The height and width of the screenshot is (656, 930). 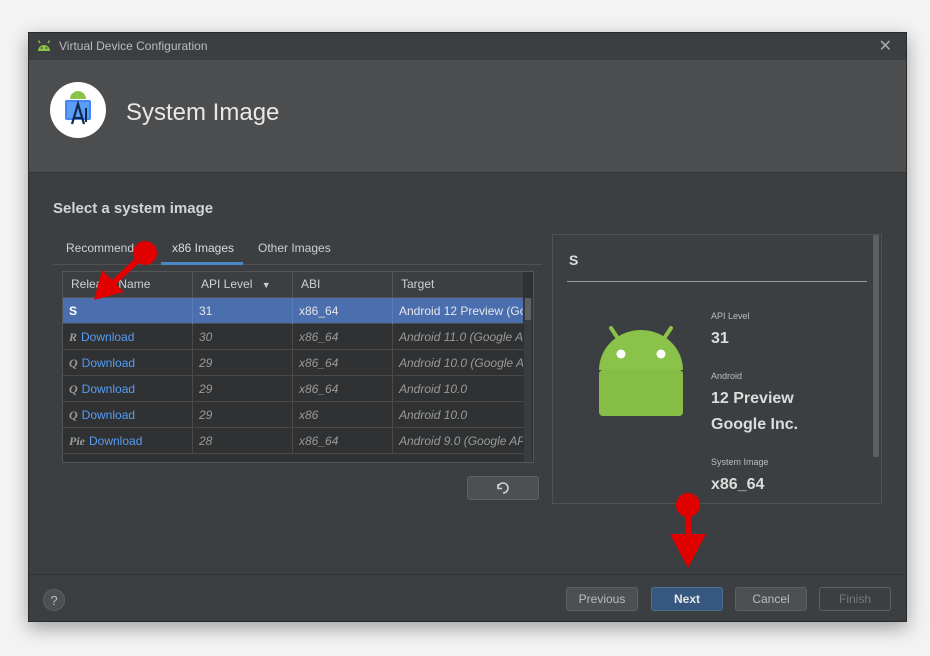 I want to click on target-cell: Android 10.0 (Google APIs), so click(x=461, y=363).